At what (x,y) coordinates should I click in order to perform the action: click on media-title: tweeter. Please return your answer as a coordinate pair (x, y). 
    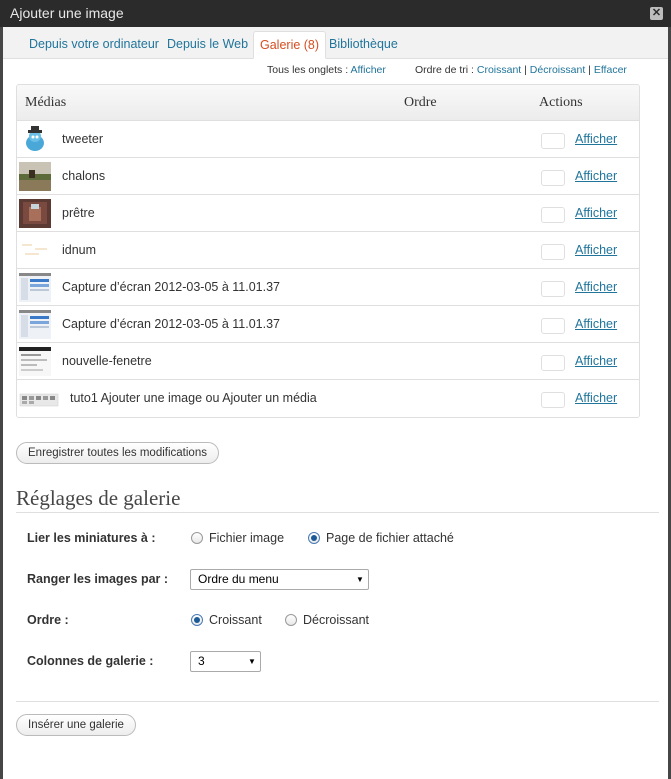
    Looking at the image, I should click on (82, 139).